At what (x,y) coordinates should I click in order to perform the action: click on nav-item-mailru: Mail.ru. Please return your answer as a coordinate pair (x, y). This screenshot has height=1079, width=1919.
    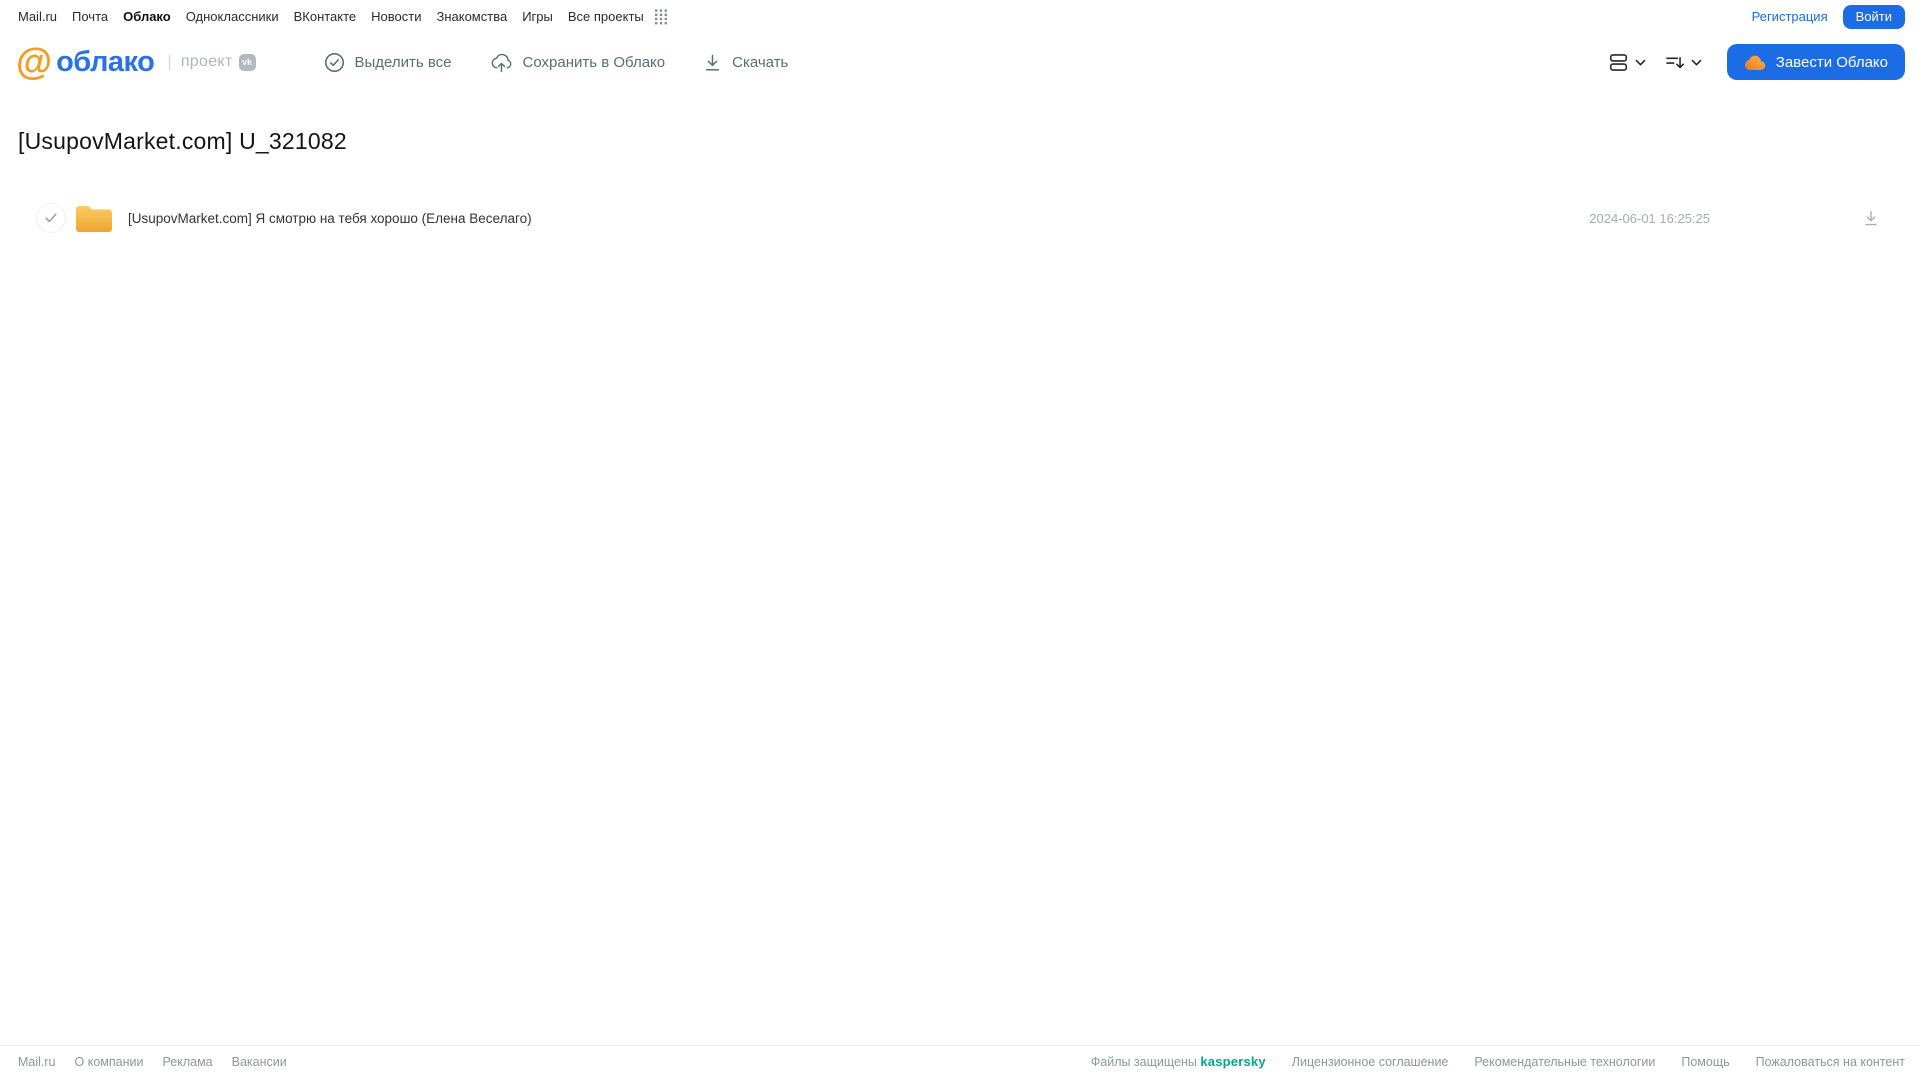
    Looking at the image, I should click on (37, 16).